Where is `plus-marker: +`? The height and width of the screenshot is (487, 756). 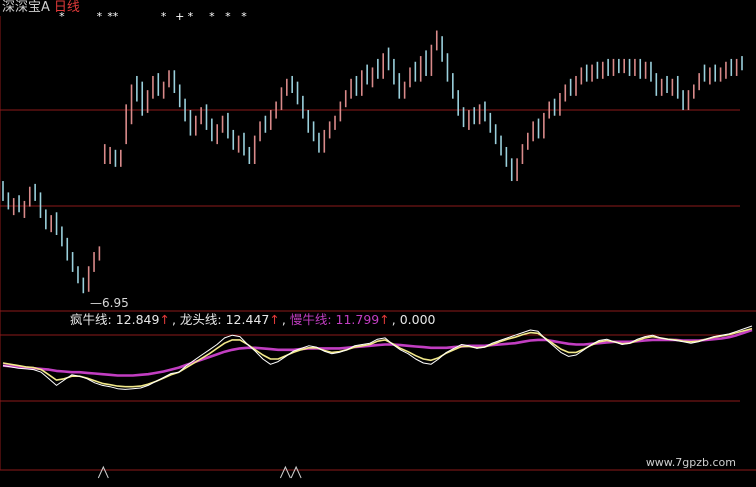 plus-marker: + is located at coordinates (179, 16).